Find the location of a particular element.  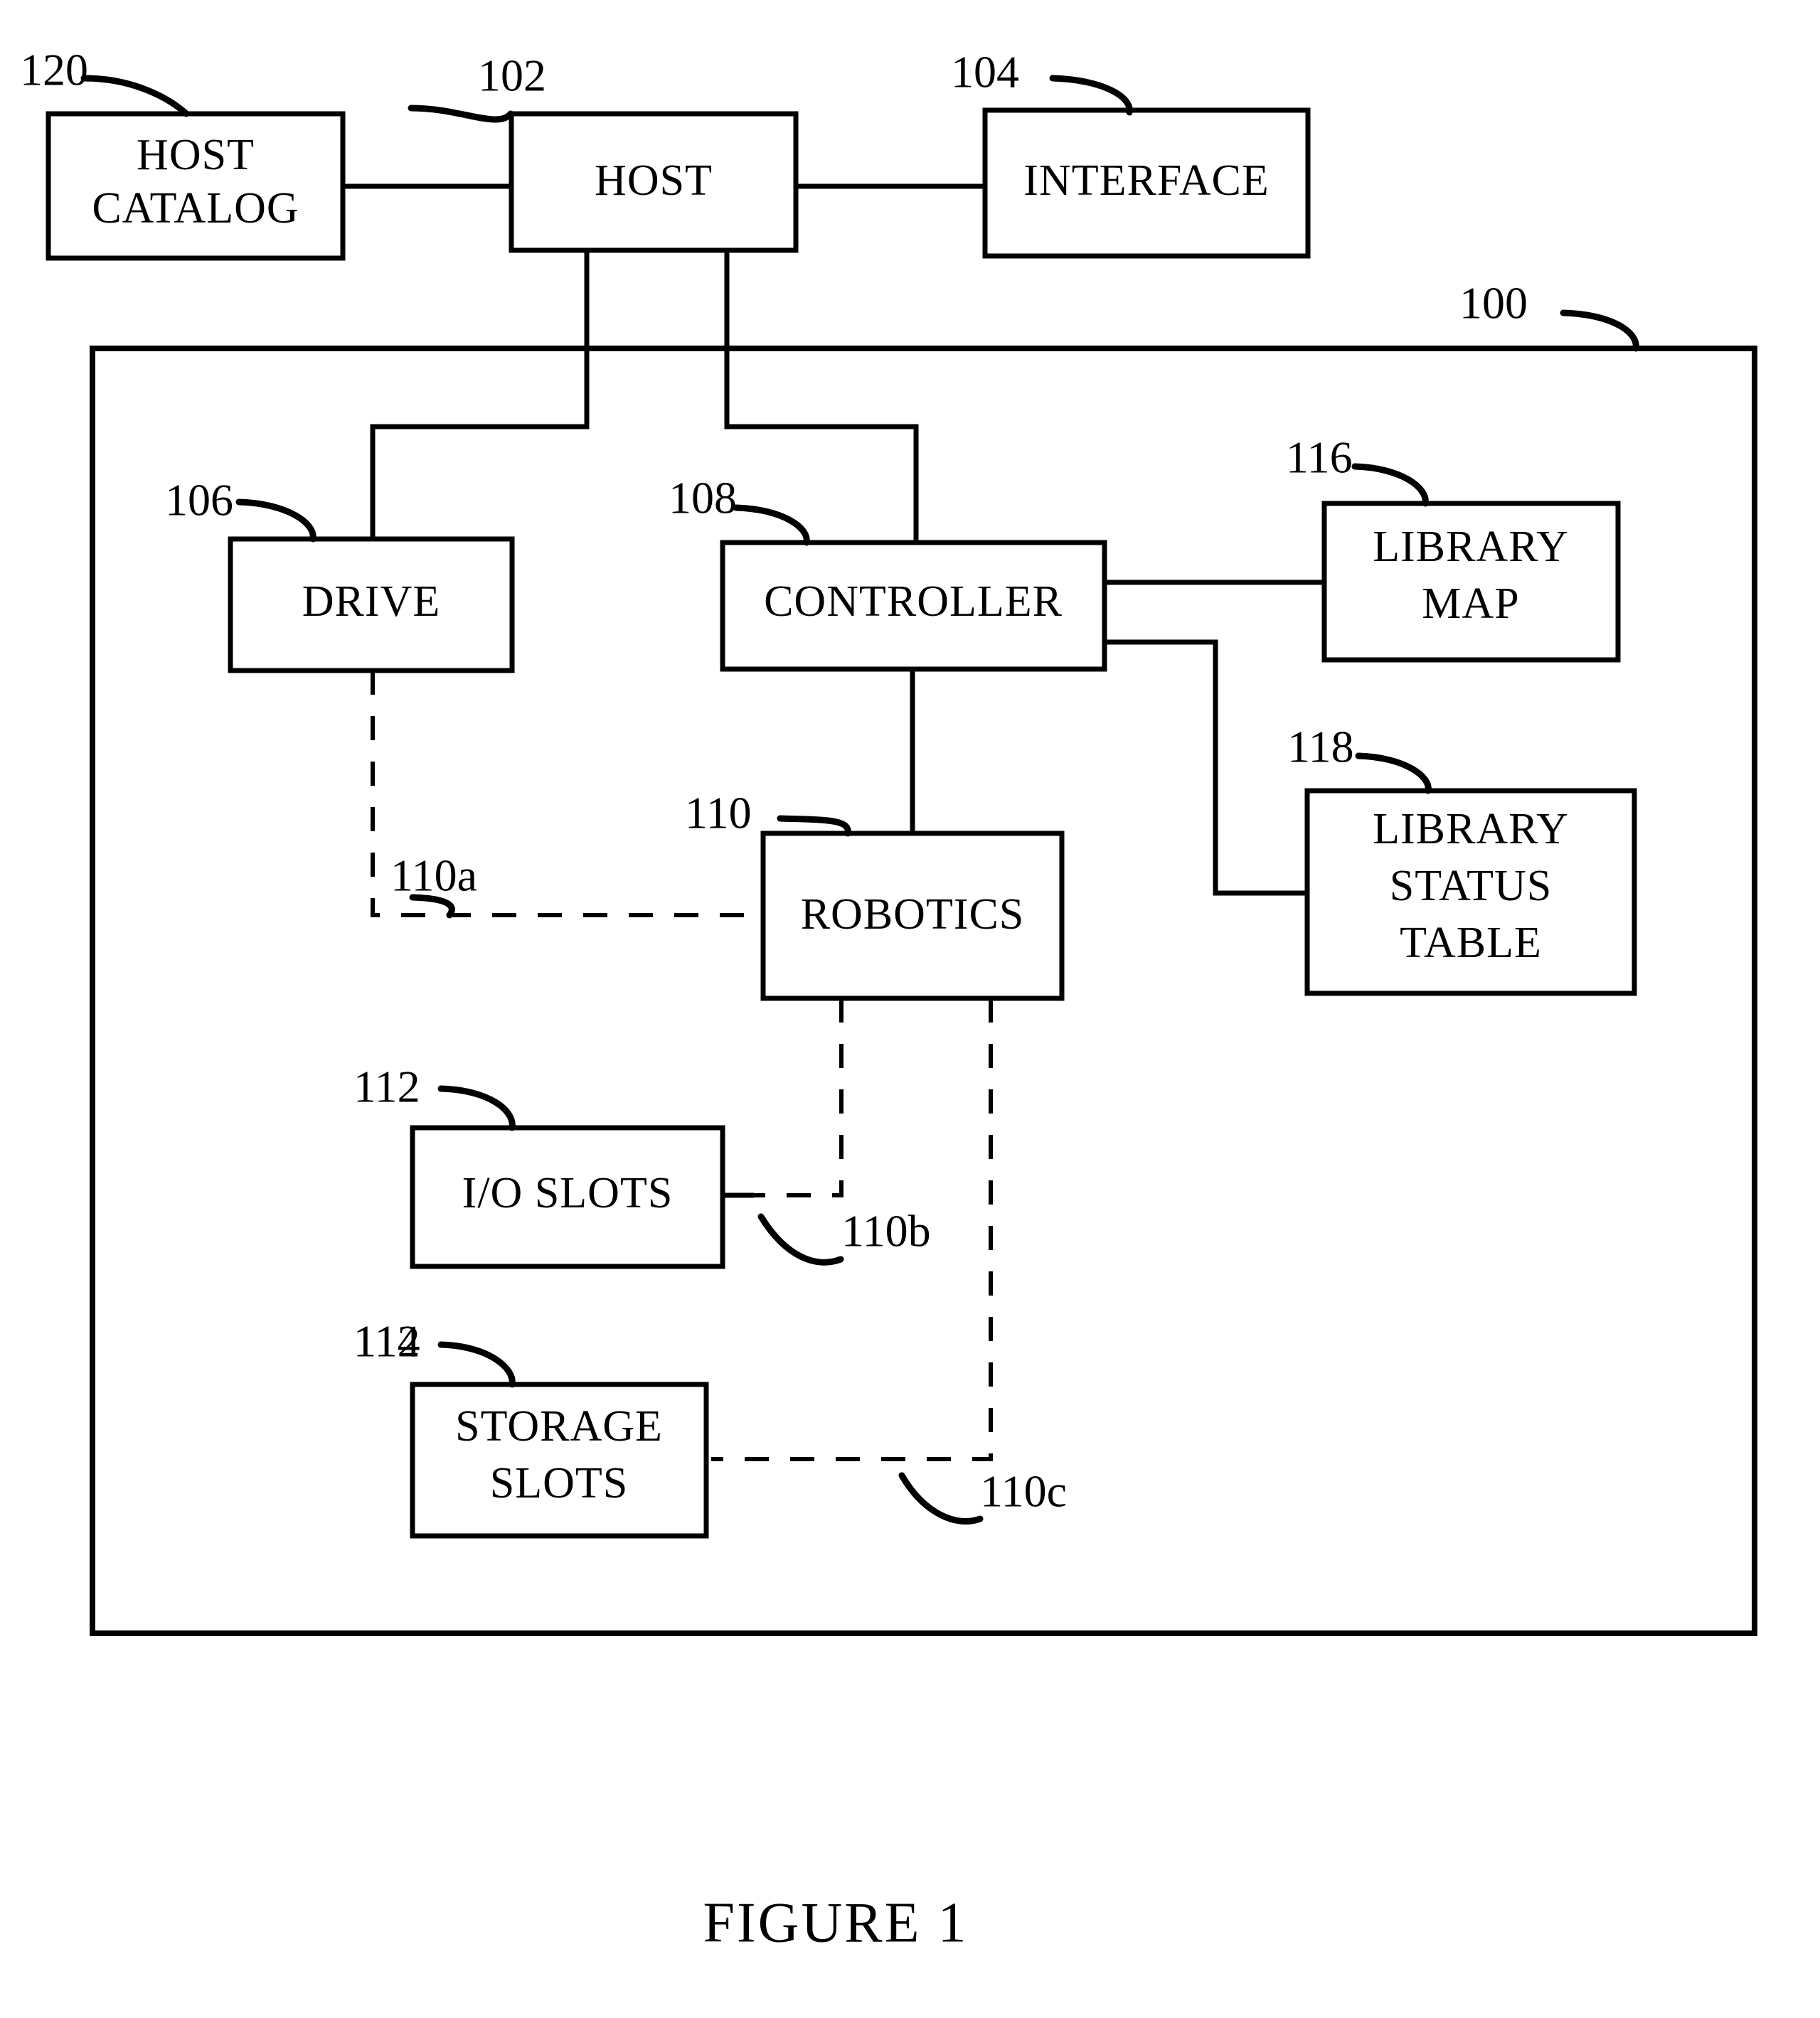

ref-numeral-114-label: 114 is located at coordinates (386, 1342).